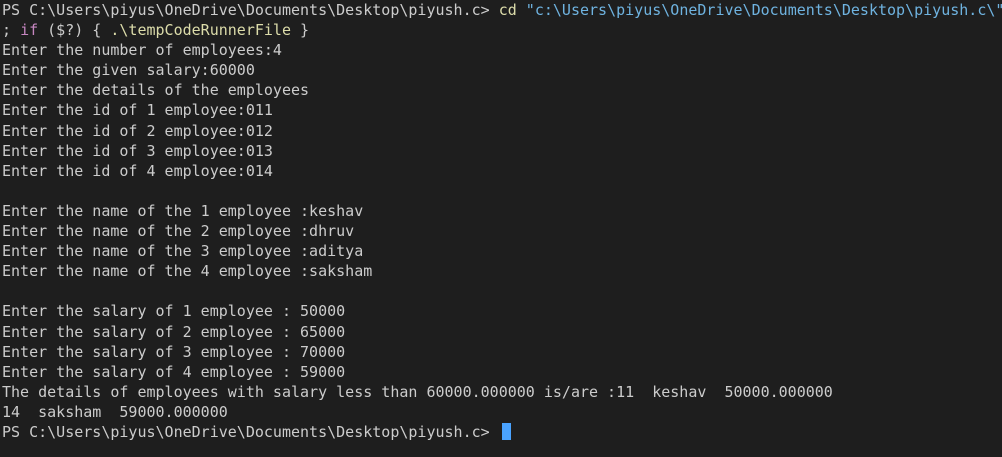 The image size is (1002, 457). I want to click on text-cursor, so click(506, 431).